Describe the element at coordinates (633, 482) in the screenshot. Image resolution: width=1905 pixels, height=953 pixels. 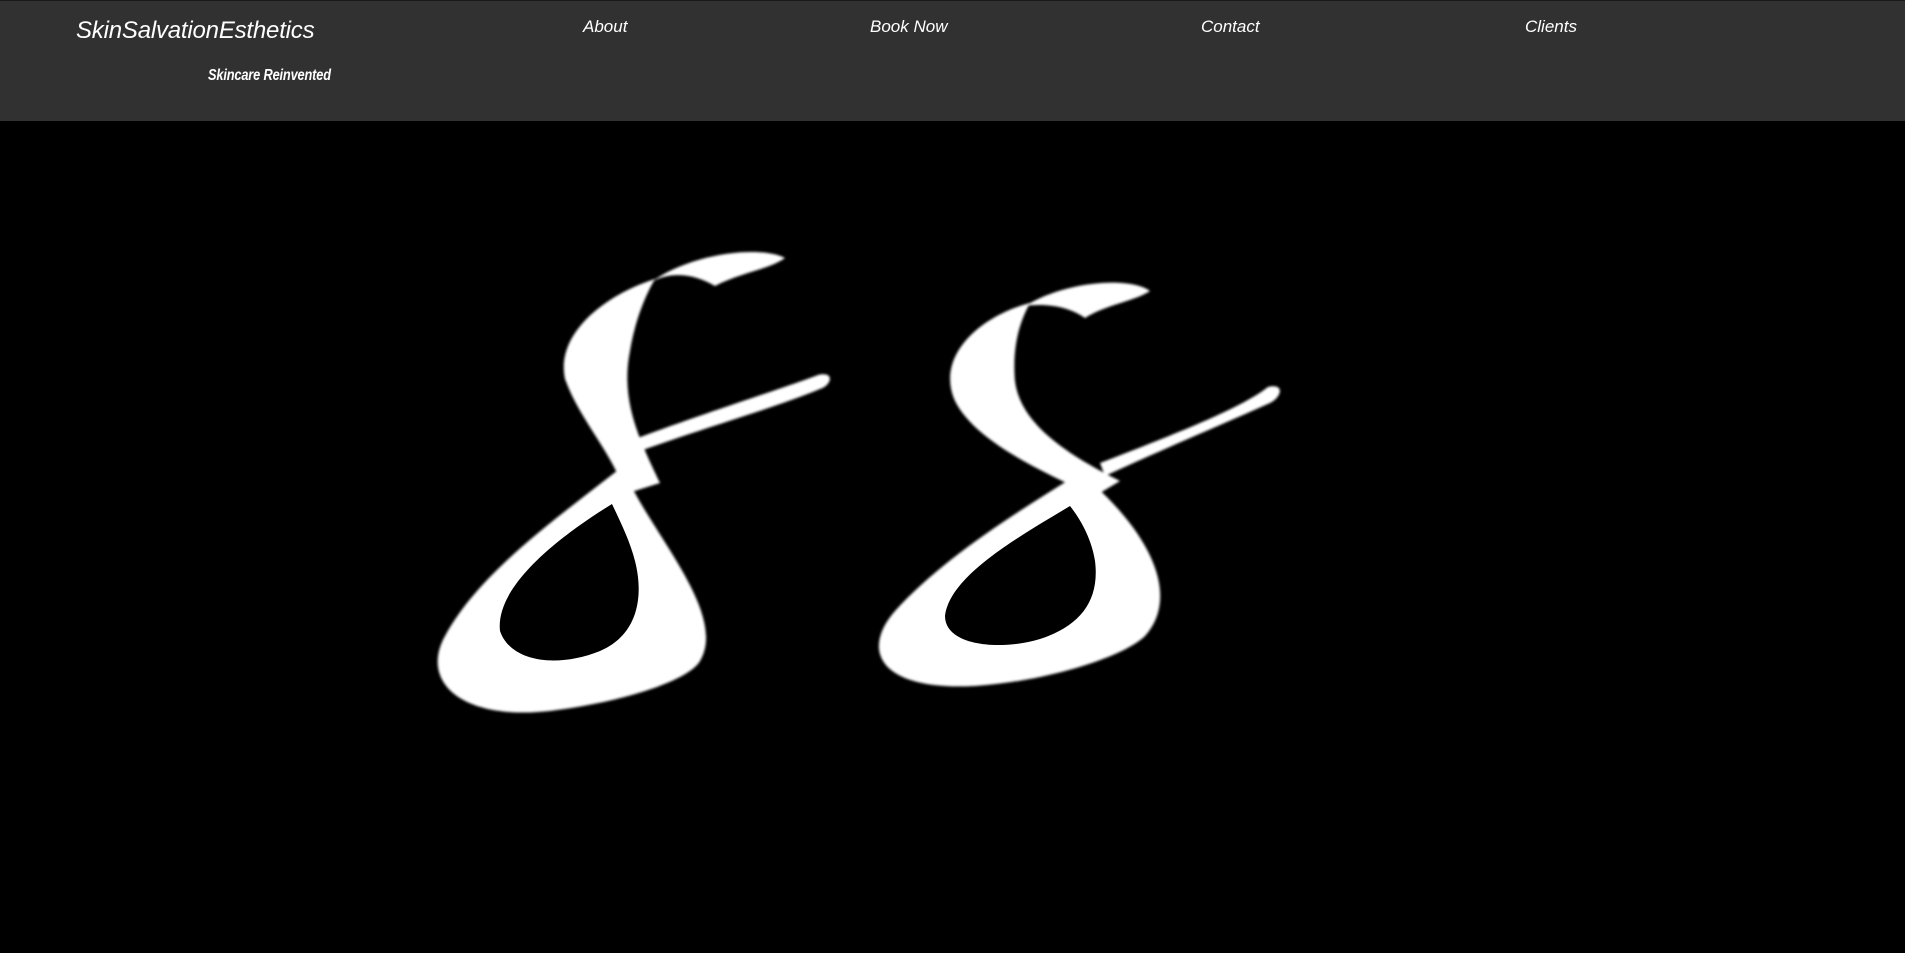
I see `monogram-letter-s-first` at that location.